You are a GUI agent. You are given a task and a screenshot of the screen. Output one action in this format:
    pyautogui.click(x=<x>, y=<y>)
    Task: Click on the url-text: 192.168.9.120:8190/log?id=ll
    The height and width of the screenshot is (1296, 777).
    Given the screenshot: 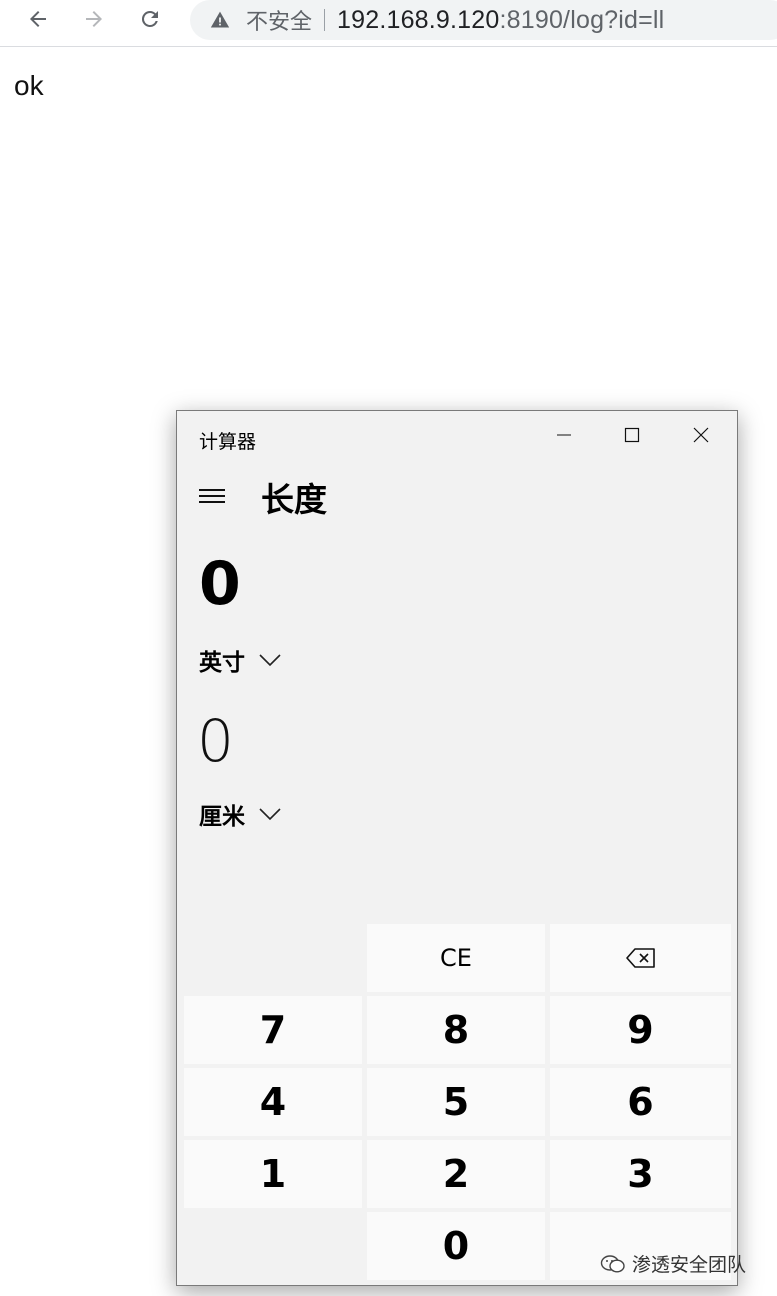 What is the action you would take?
    pyautogui.click(x=500, y=20)
    